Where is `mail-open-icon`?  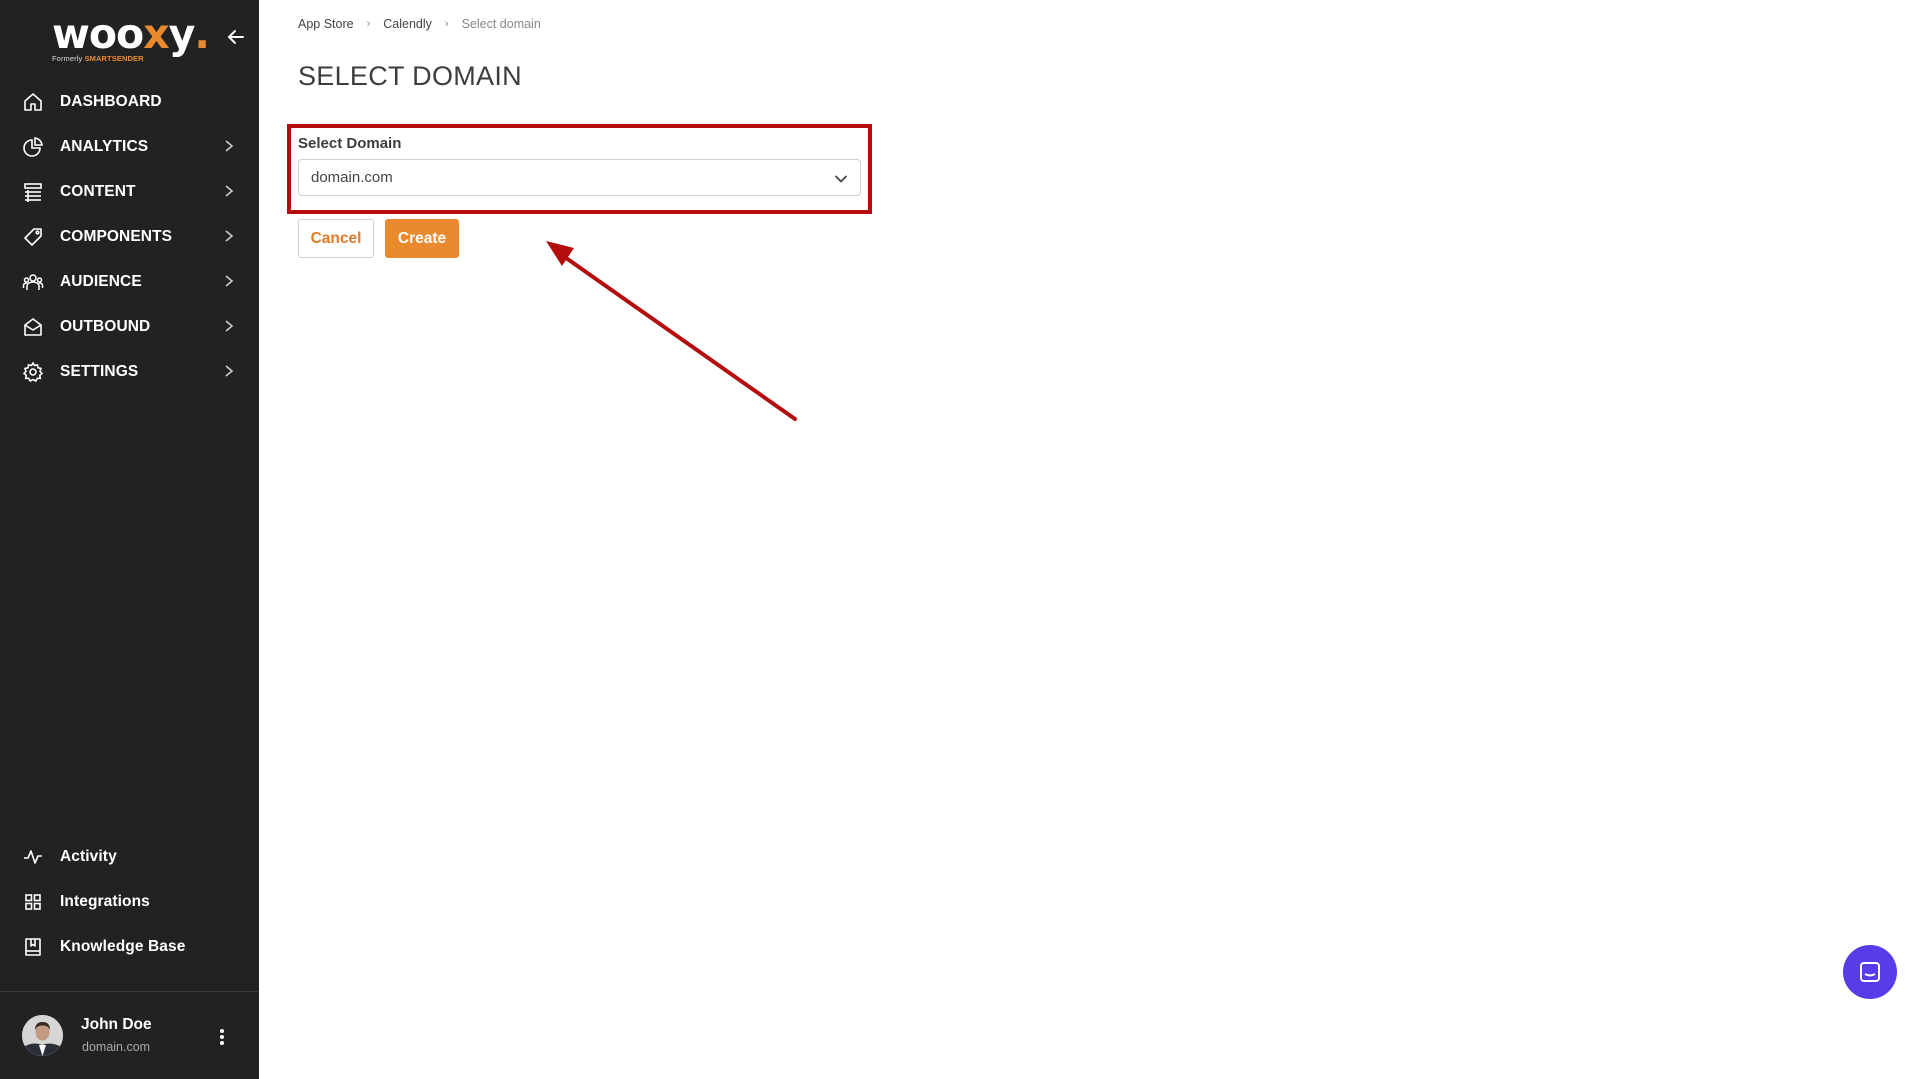
mail-open-icon is located at coordinates (33, 327).